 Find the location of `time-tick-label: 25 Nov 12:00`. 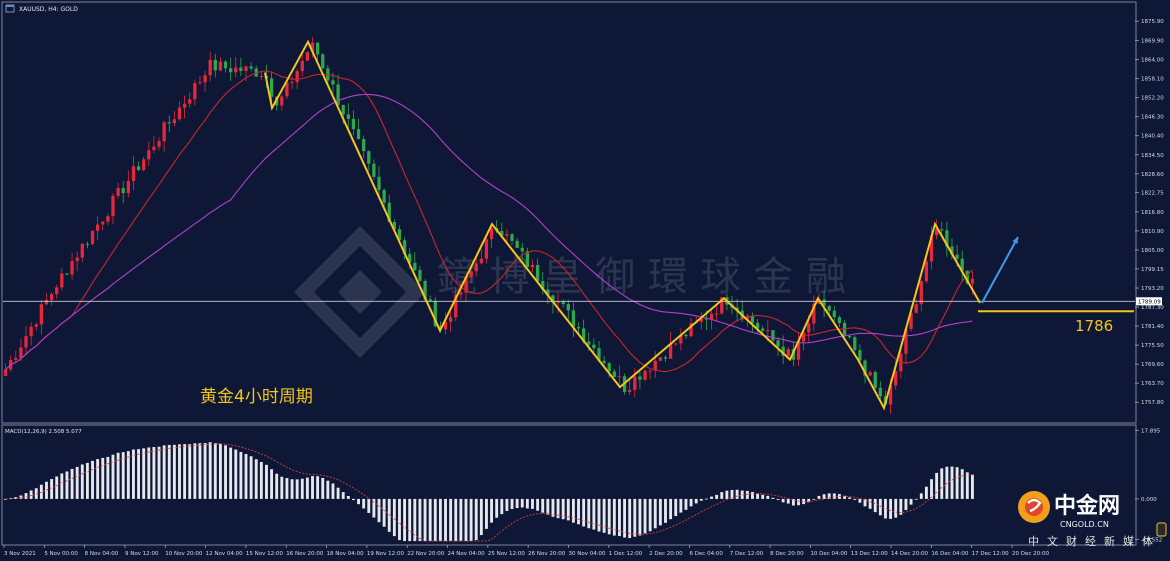

time-tick-label: 25 Nov 12:00 is located at coordinates (507, 554).